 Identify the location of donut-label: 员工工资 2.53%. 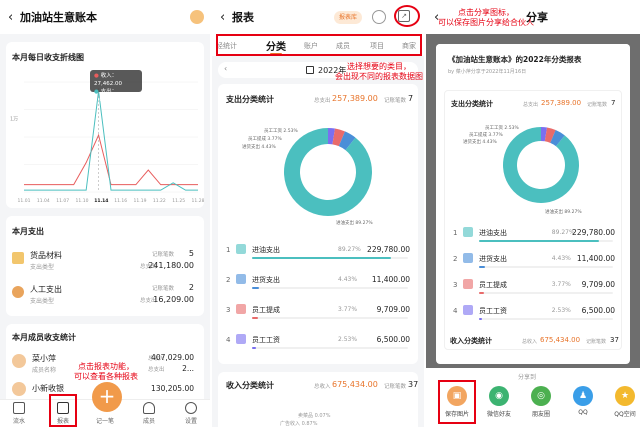
(281, 130).